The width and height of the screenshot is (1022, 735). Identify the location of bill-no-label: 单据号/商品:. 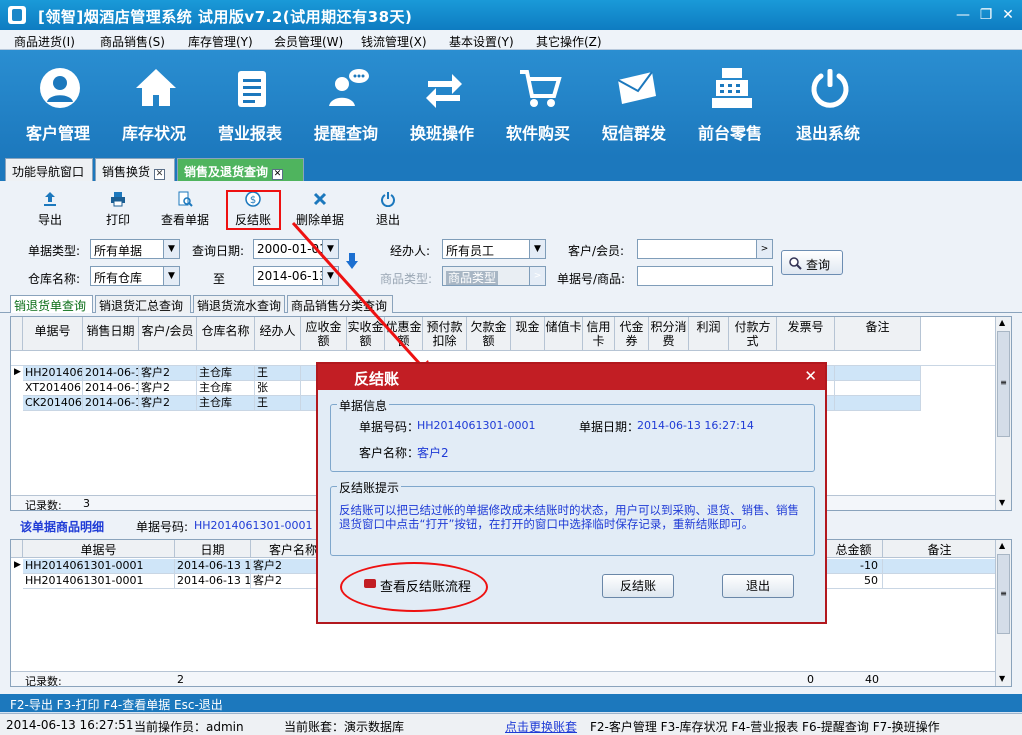
(591, 279).